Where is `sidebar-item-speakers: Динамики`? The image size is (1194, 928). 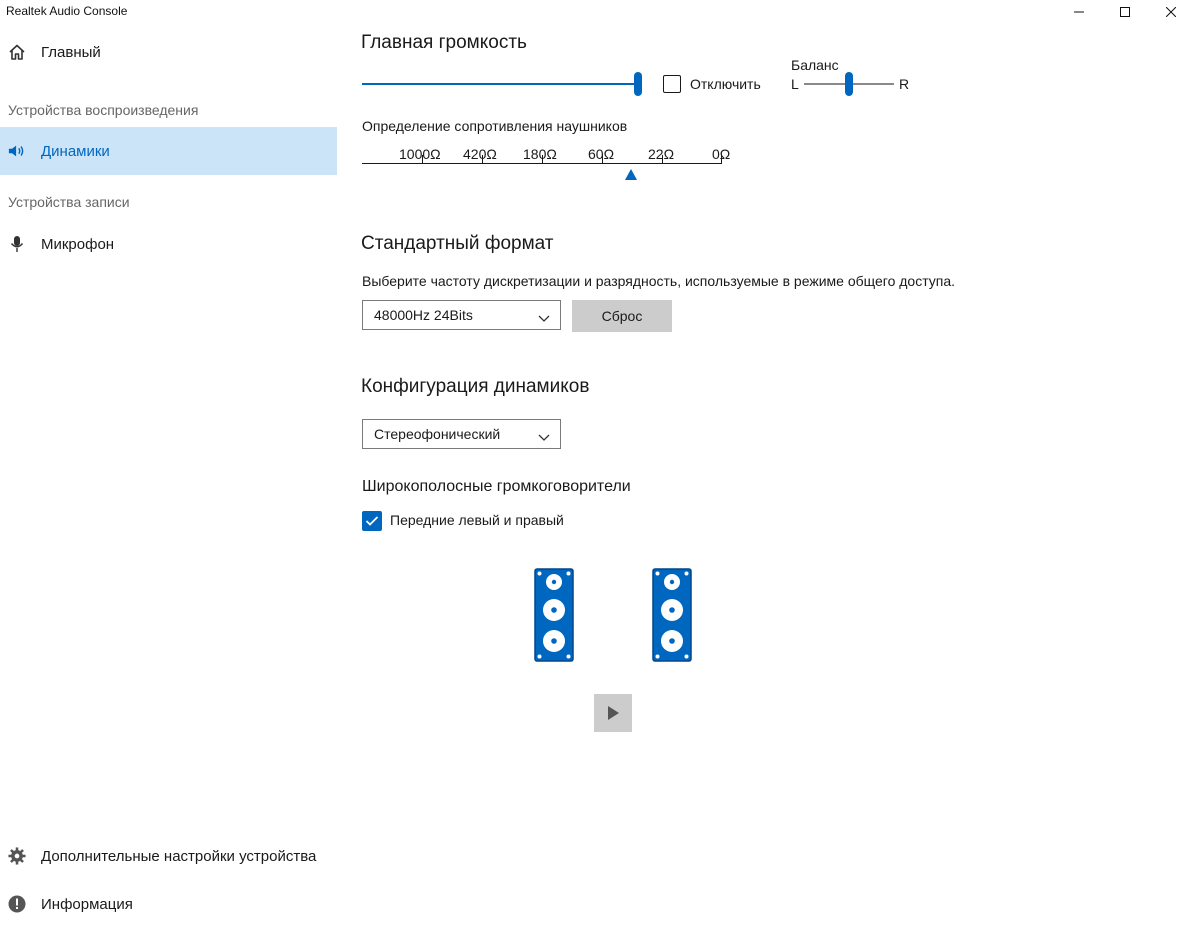 sidebar-item-speakers: Динамики is located at coordinates (168, 151).